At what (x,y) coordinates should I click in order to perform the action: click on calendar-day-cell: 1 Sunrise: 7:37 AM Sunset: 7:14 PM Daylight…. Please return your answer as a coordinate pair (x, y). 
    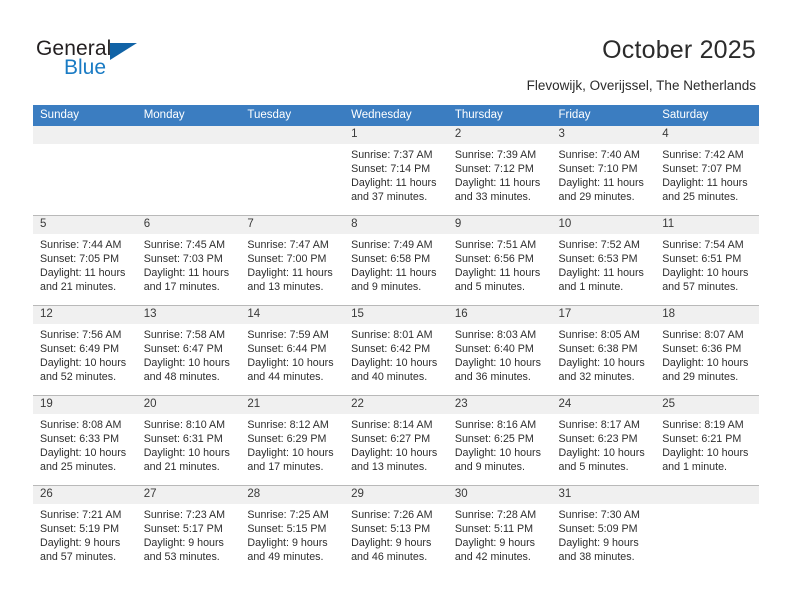
    Looking at the image, I should click on (396, 171).